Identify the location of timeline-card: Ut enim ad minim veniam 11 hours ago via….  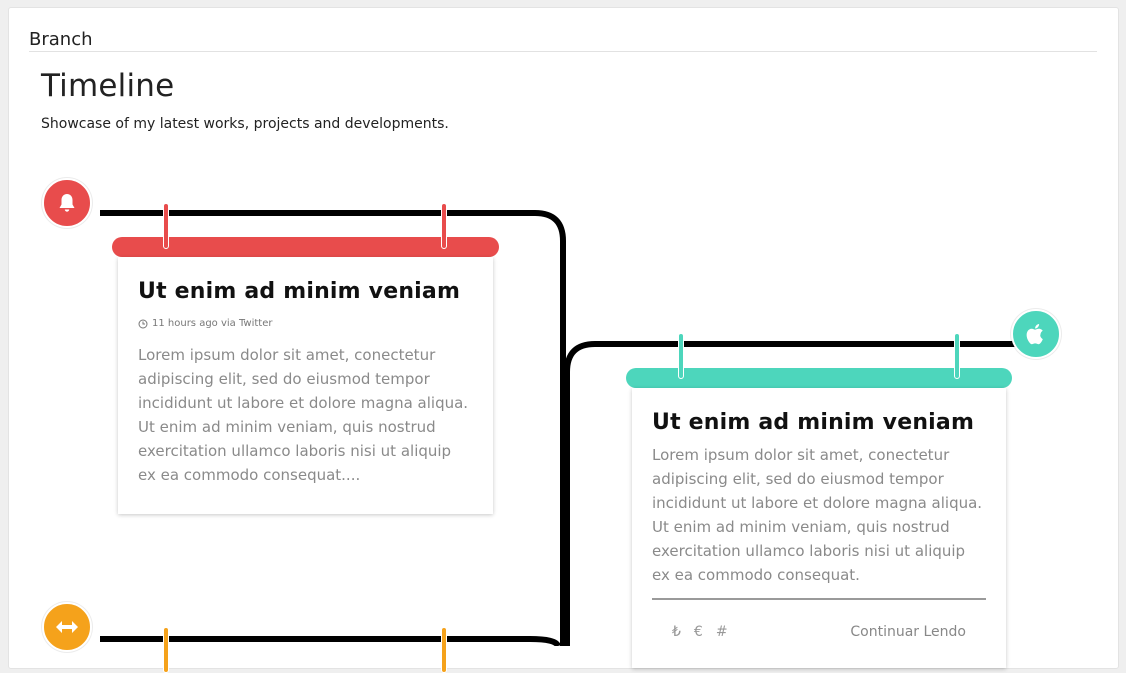
(305, 385).